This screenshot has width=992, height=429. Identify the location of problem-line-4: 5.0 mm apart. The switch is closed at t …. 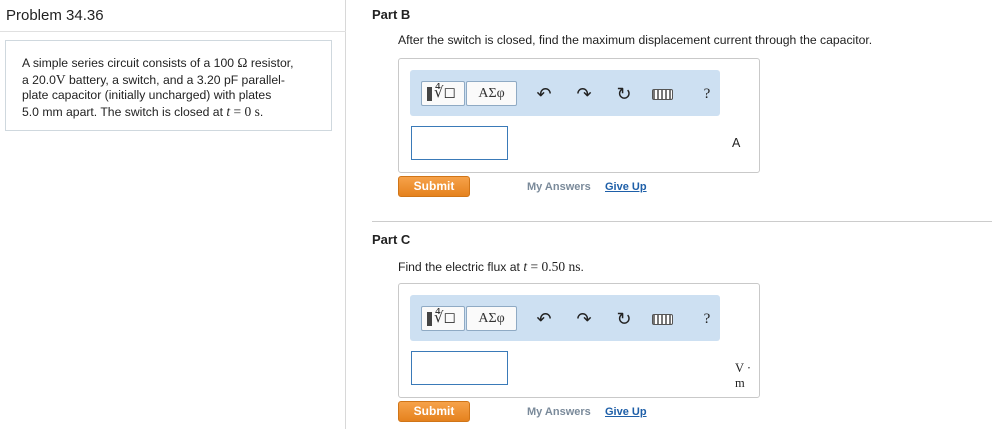
(143, 111).